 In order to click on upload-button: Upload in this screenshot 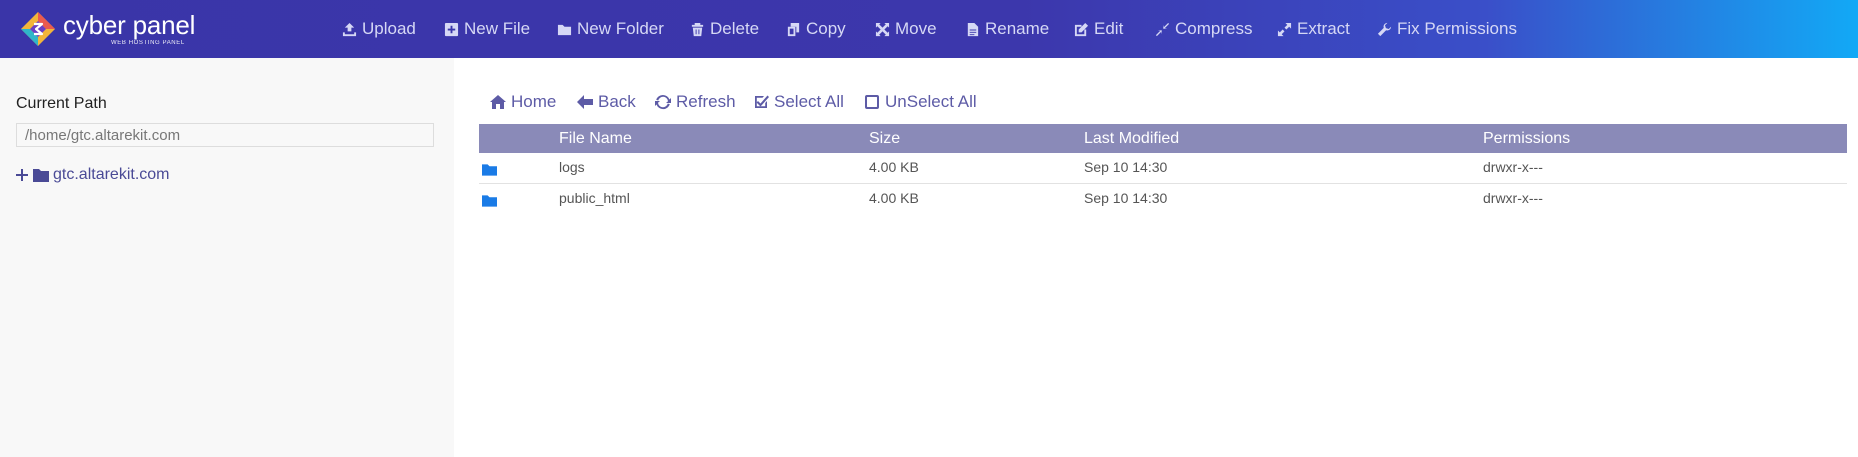, I will do `click(379, 29)`.